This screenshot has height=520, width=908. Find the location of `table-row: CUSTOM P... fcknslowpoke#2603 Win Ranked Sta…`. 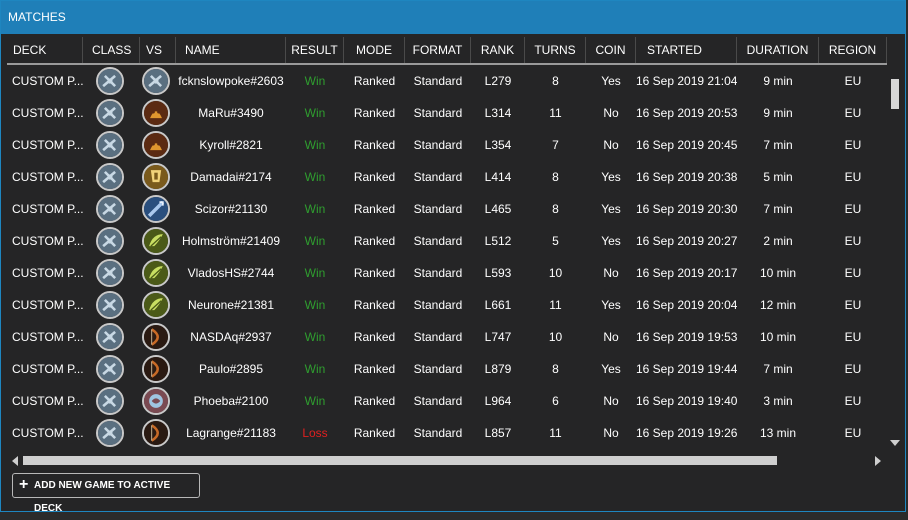

table-row: CUSTOM P... fcknslowpoke#2603 Win Ranked Sta… is located at coordinates (447, 81).